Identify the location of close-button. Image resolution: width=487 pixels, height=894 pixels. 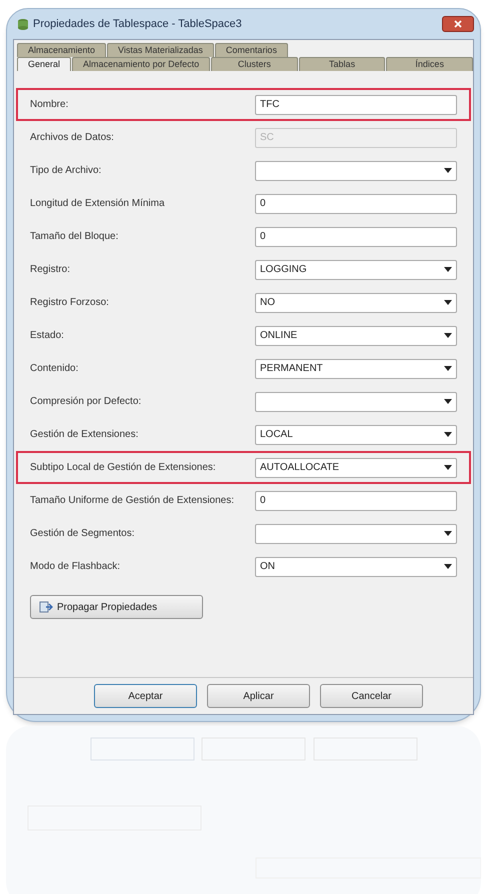
(458, 24).